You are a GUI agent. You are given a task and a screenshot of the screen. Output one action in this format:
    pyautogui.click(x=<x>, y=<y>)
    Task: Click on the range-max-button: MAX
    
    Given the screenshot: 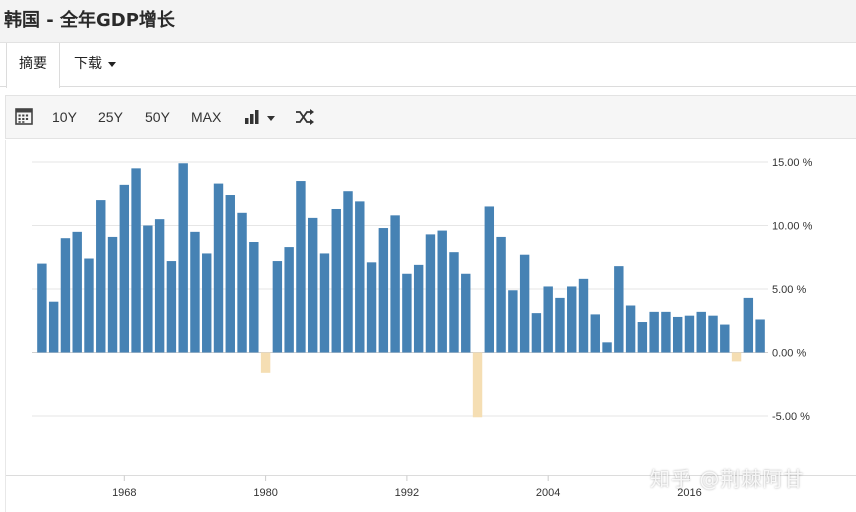 What is the action you would take?
    pyautogui.click(x=206, y=117)
    